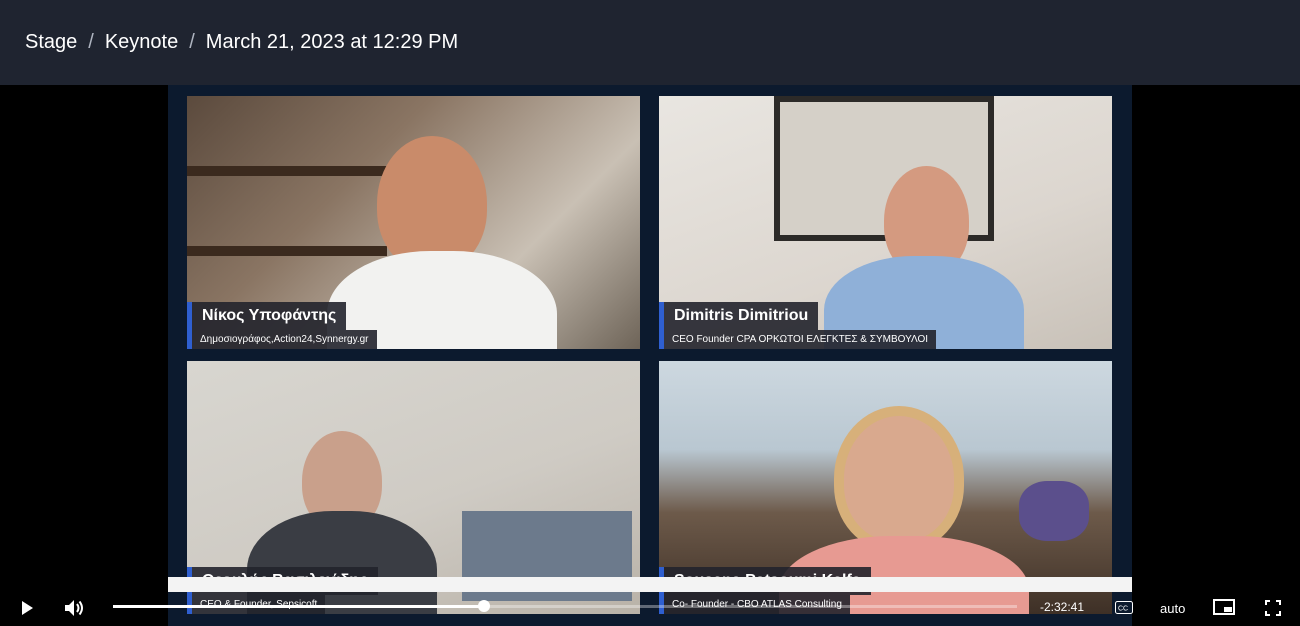 The height and width of the screenshot is (626, 1300). What do you see at coordinates (267, 316) in the screenshot?
I see `participant-name: Νίκος Υποφάντης` at bounding box center [267, 316].